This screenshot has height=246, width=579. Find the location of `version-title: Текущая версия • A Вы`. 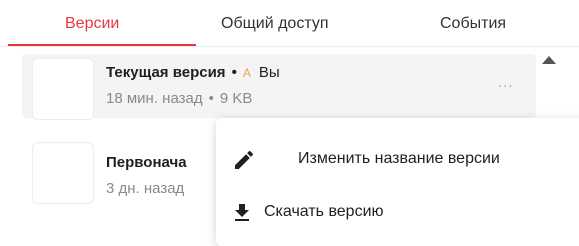

version-title: Текущая версия • A Вы is located at coordinates (193, 72).